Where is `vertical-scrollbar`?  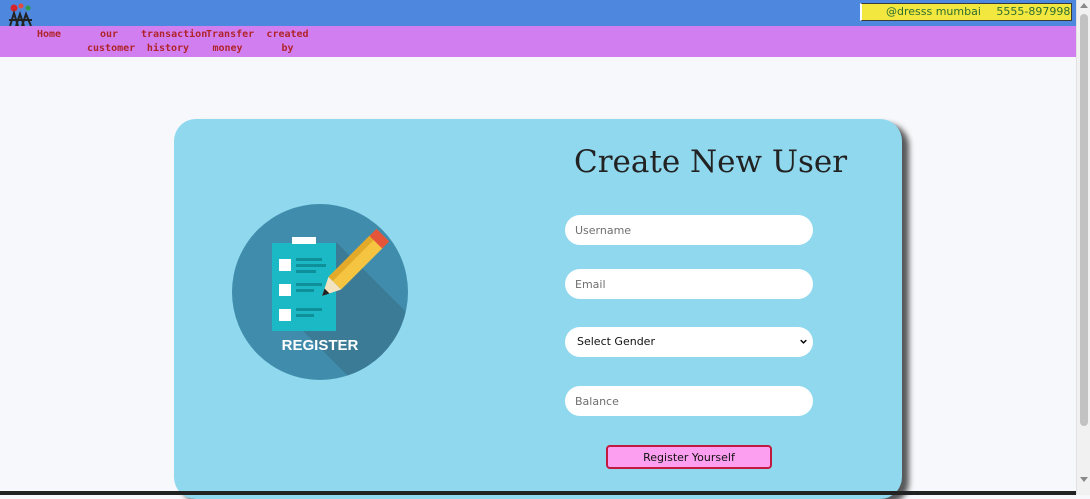 vertical-scrollbar is located at coordinates (1083, 247).